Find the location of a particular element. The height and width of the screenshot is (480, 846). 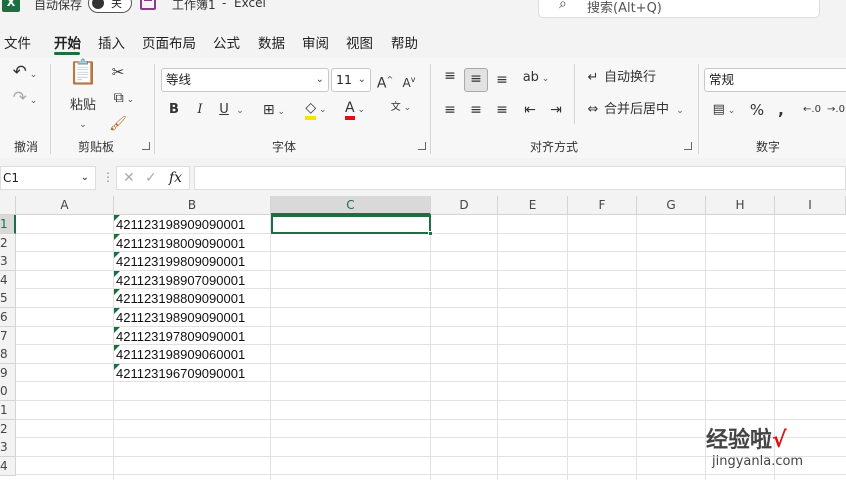

align-middle-icon: ≡ is located at coordinates (476, 80).